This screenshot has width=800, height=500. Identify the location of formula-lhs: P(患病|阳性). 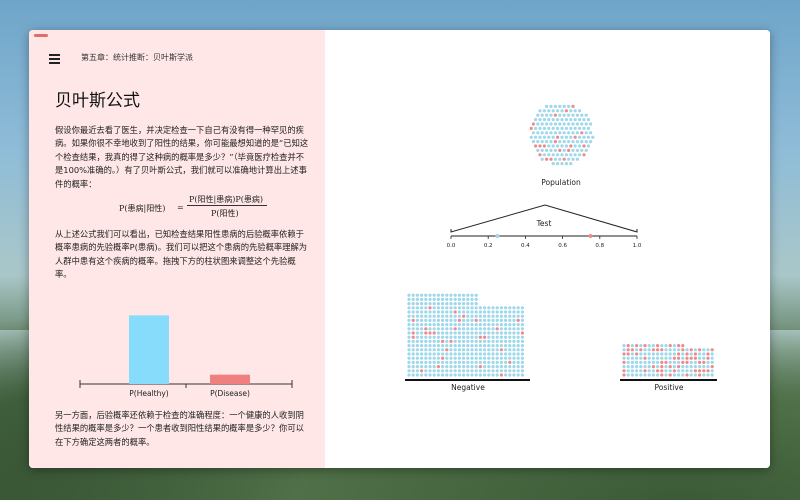
(142, 208).